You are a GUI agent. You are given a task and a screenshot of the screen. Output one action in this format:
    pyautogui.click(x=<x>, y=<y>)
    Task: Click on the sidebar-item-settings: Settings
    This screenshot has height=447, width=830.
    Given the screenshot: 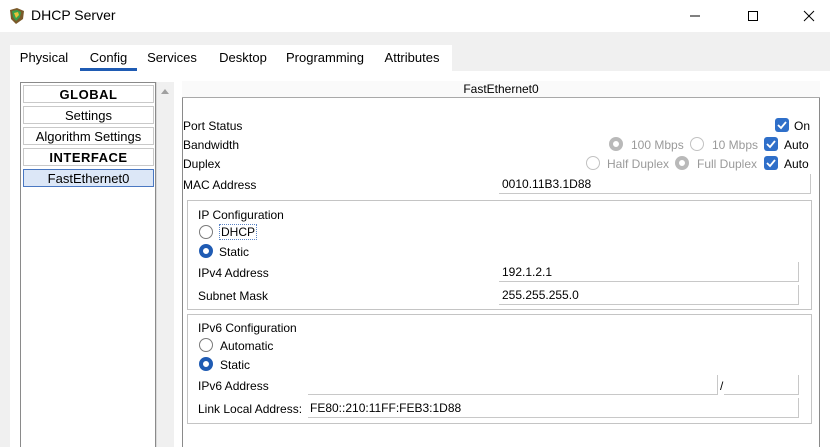 What is the action you would take?
    pyautogui.click(x=88, y=115)
    